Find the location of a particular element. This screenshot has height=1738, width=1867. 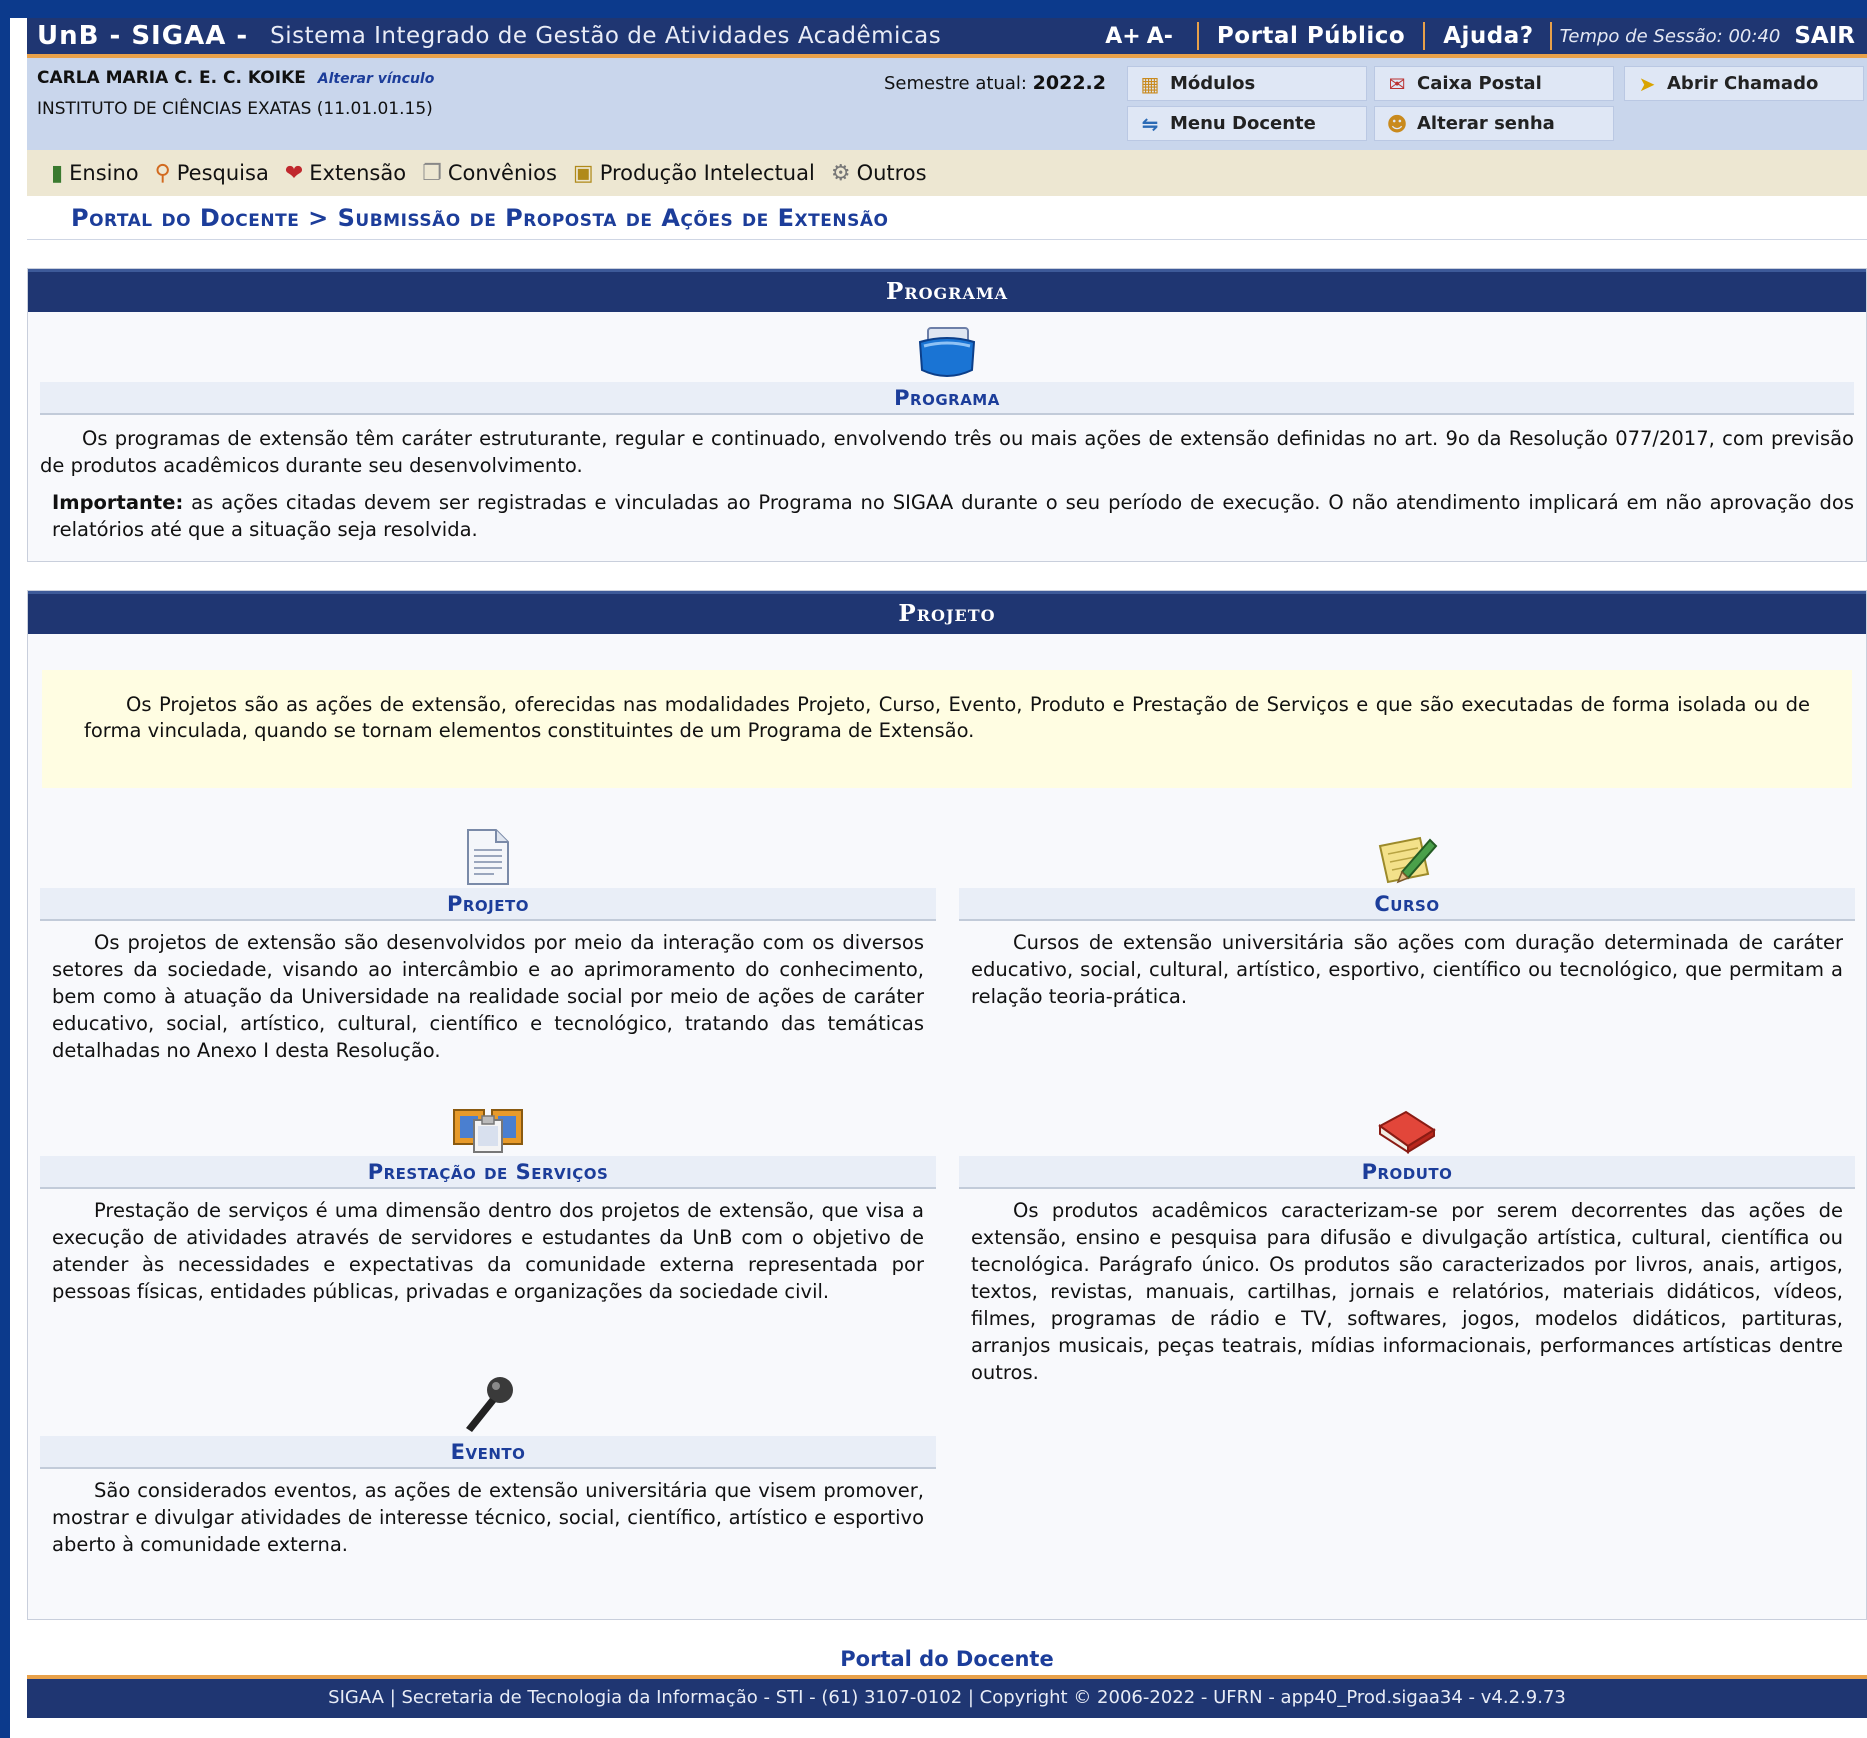

menu-label: Ensino is located at coordinates (104, 173).